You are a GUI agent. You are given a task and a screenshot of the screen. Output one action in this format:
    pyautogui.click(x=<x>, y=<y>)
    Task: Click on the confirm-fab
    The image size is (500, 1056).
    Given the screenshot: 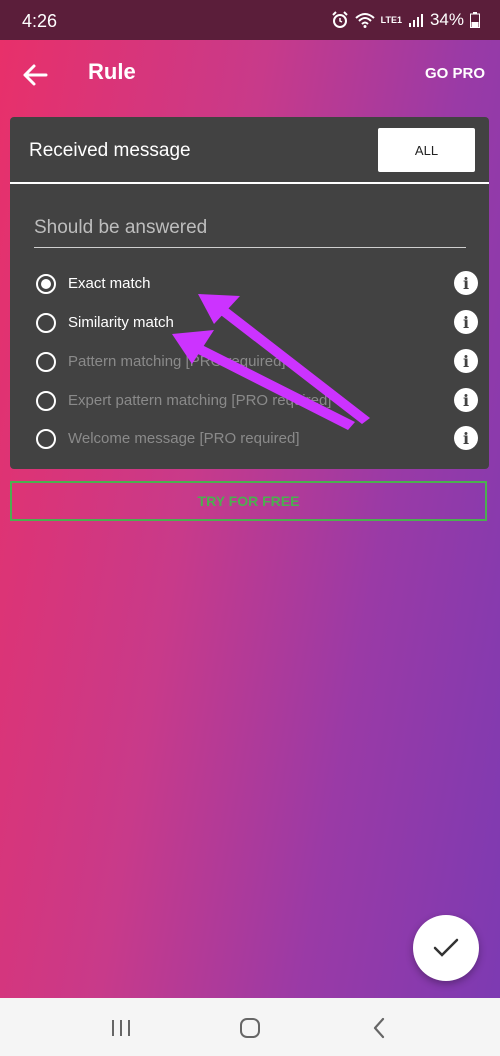 What is the action you would take?
    pyautogui.click(x=446, y=948)
    